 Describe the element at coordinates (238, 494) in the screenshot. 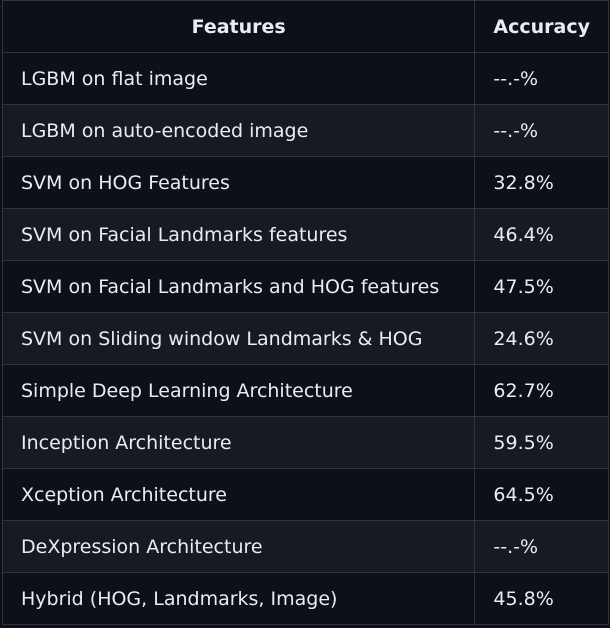

I see `feature-cell: Xception Architecture` at that location.